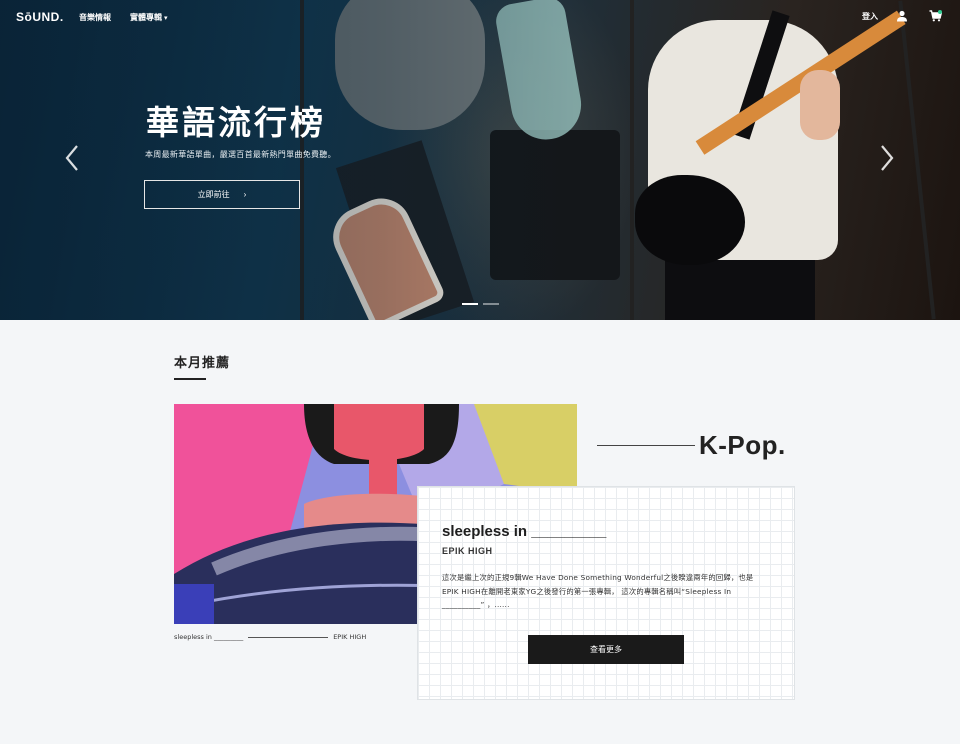 Image resolution: width=960 pixels, height=744 pixels. Describe the element at coordinates (146, 17) in the screenshot. I see `nav-link-label: 實體專輯` at that location.